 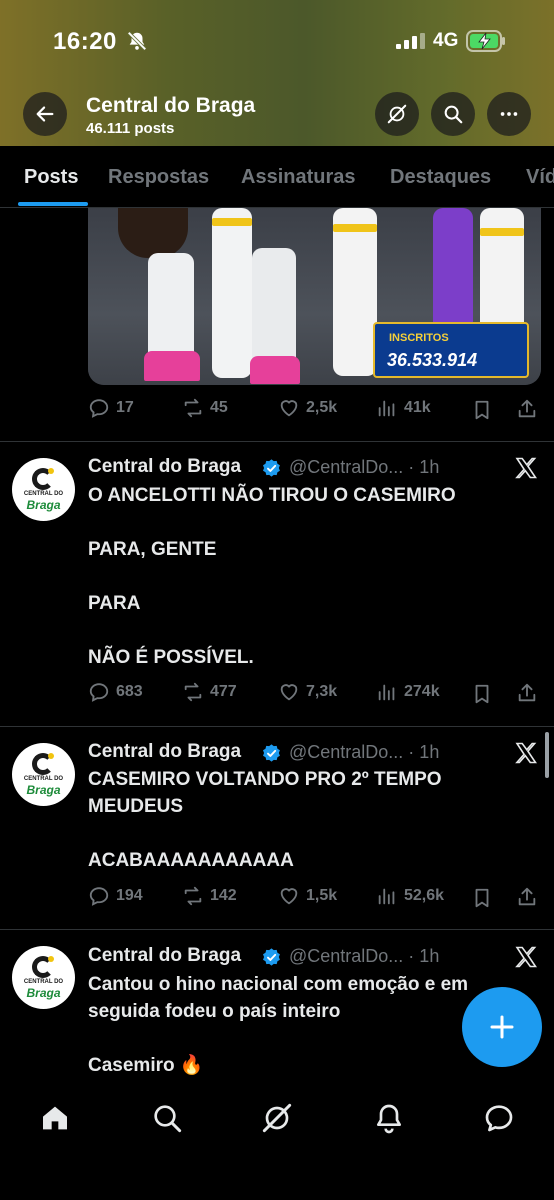 What do you see at coordinates (410, 896) in the screenshot?
I see `views-button: 52,6k` at bounding box center [410, 896].